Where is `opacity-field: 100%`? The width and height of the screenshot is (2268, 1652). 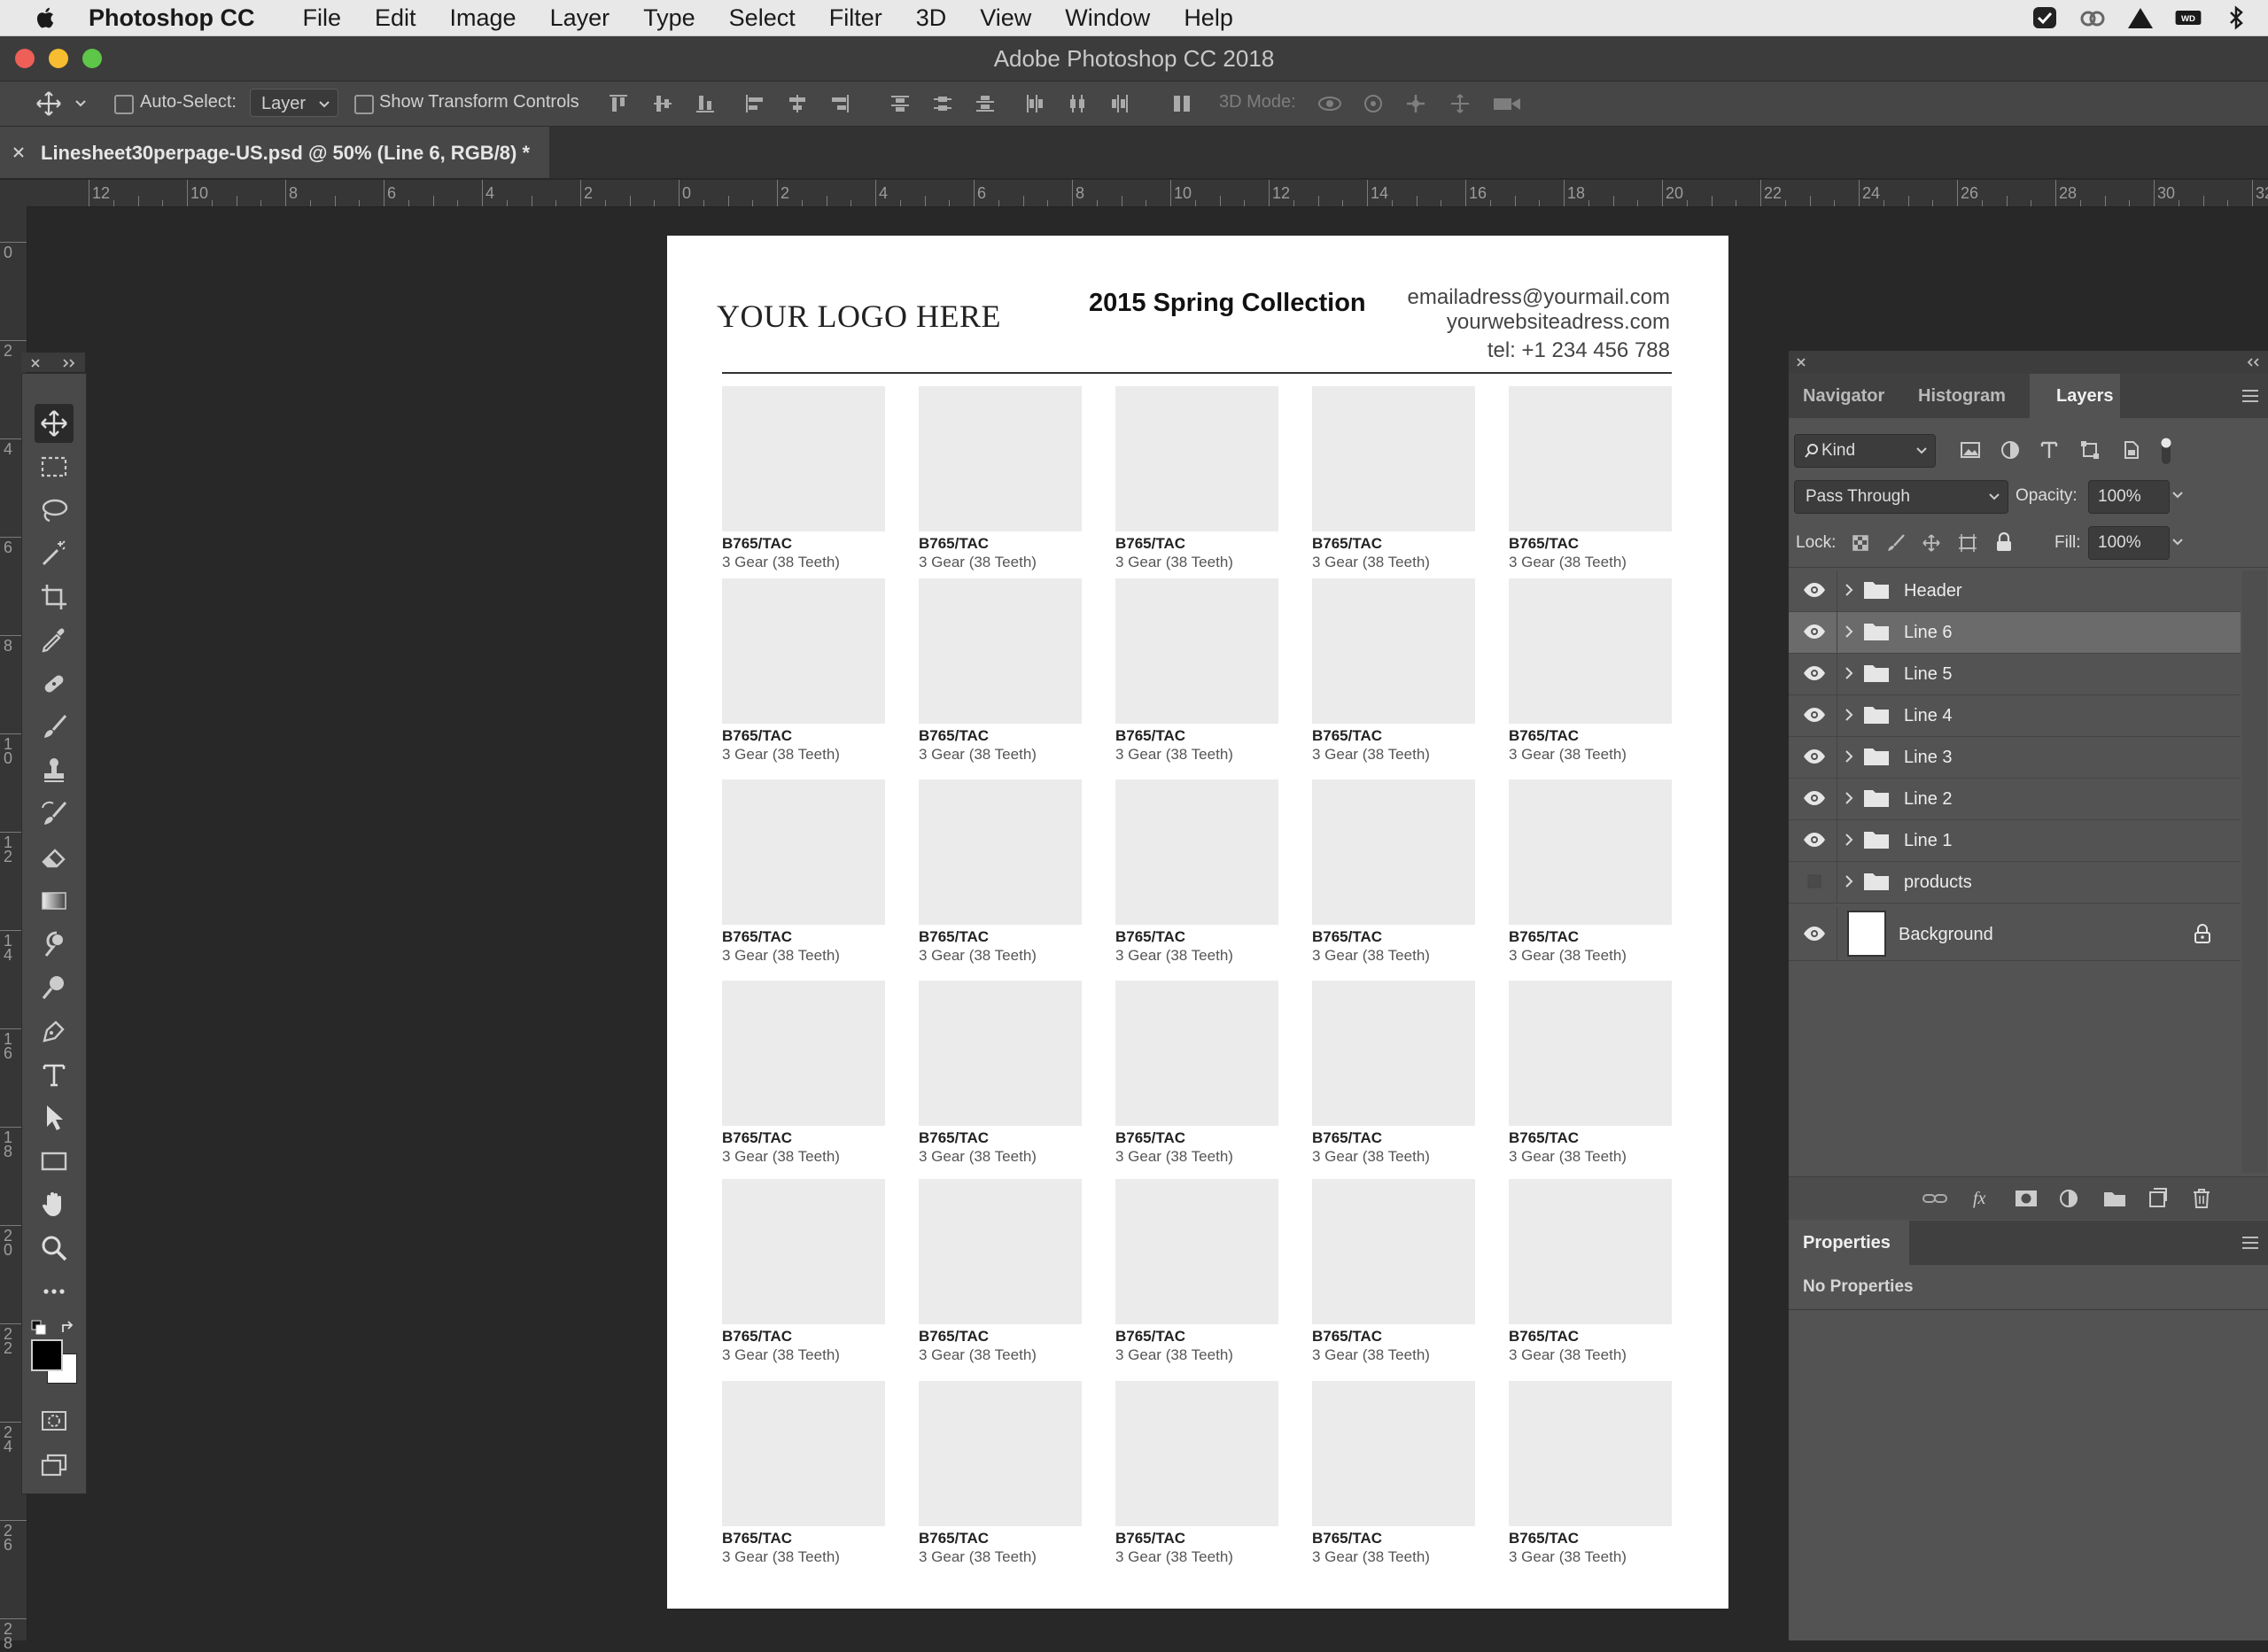 opacity-field: 100% is located at coordinates (2129, 497).